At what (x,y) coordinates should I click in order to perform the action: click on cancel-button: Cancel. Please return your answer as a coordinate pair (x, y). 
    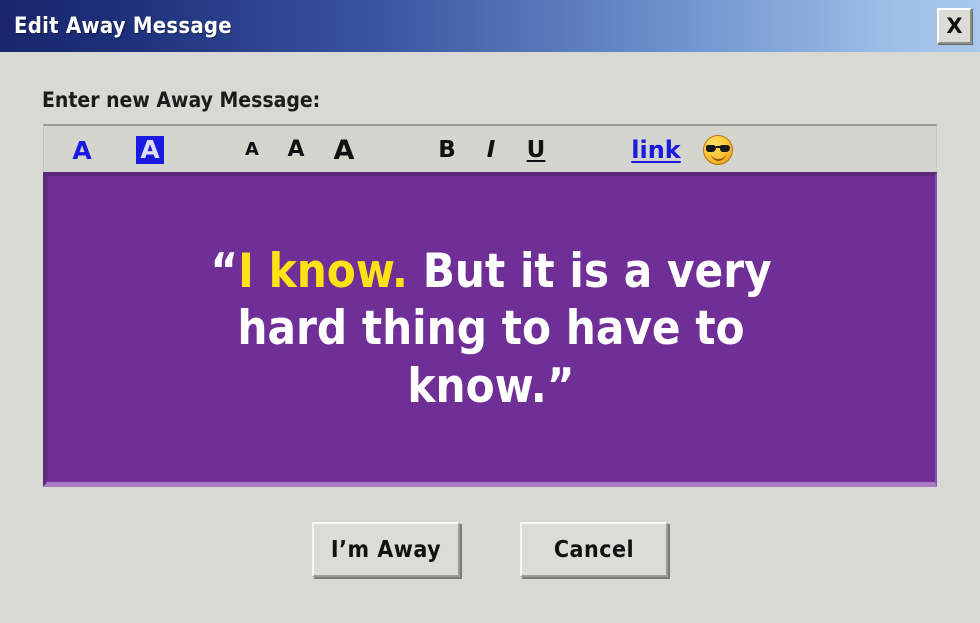
    Looking at the image, I should click on (594, 549).